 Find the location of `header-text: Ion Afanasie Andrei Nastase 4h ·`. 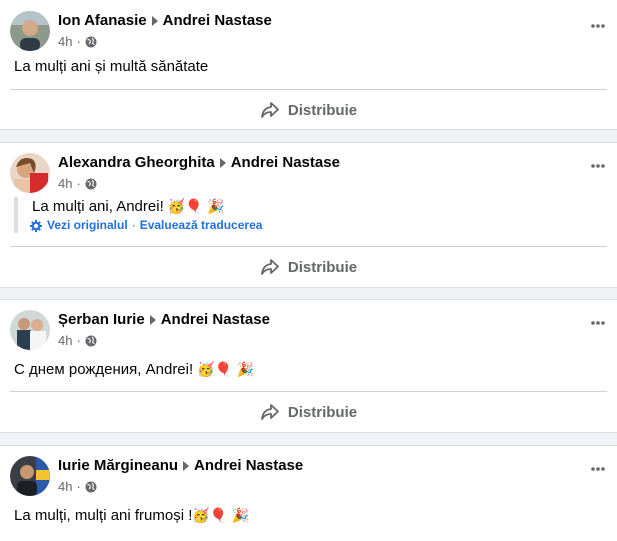

header-text: Ion Afanasie Andrei Nastase 4h · is located at coordinates (165, 31).